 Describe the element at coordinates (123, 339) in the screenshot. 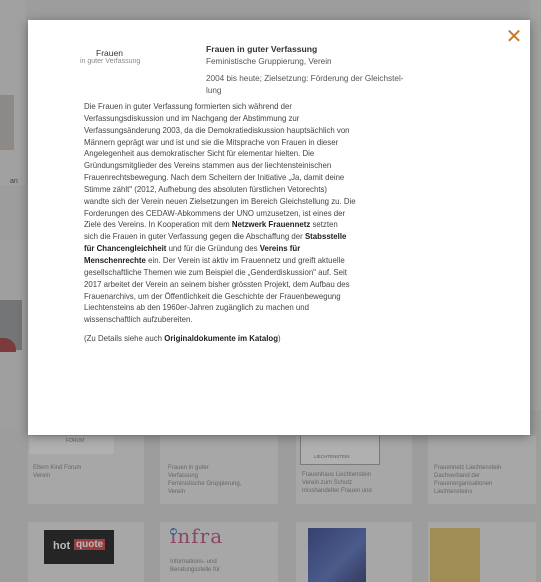

I see `details-prefix: (Zu Details siehe auch` at that location.